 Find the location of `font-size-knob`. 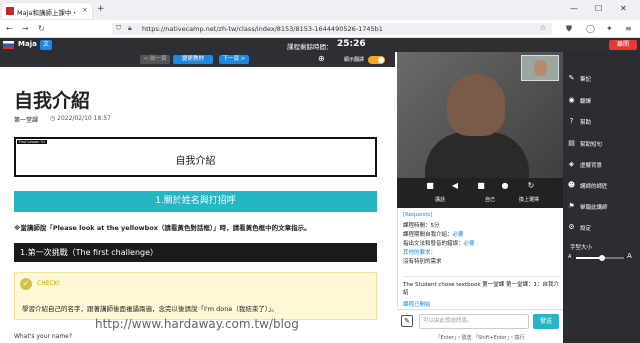

font-size-knob is located at coordinates (602, 258).